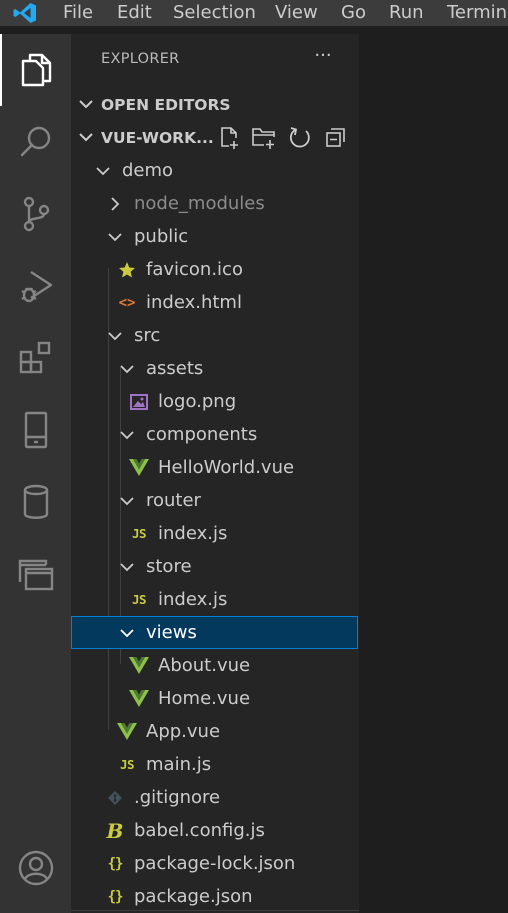 The height and width of the screenshot is (913, 508). I want to click on git-icon, so click(115, 797).